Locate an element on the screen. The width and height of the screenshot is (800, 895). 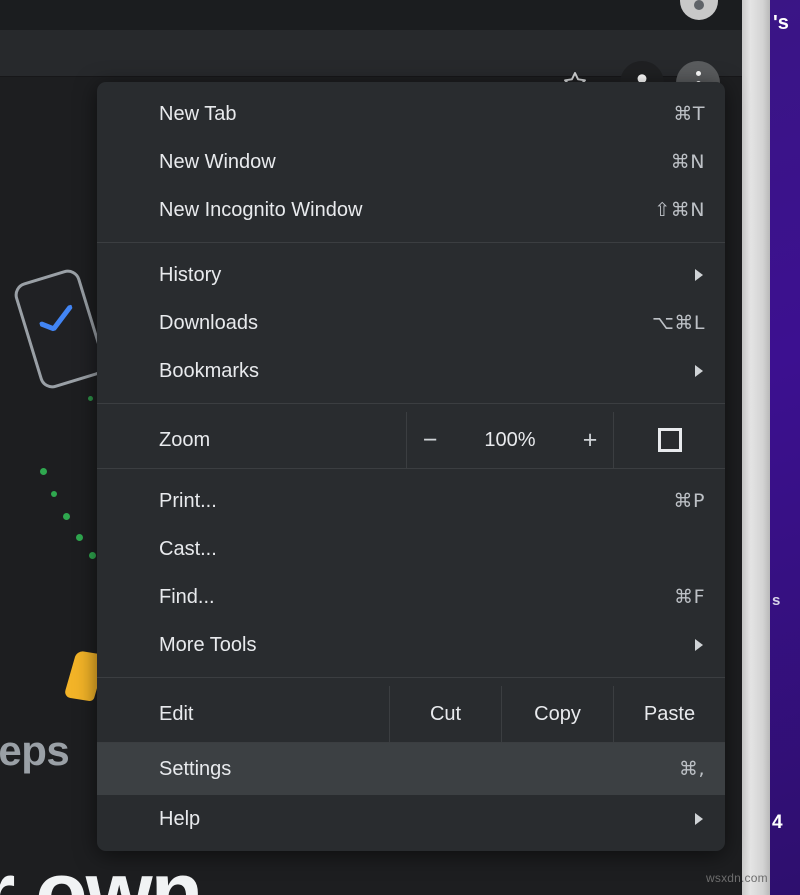
menu-item-new-window: New Window ⌘N is located at coordinates (411, 162).